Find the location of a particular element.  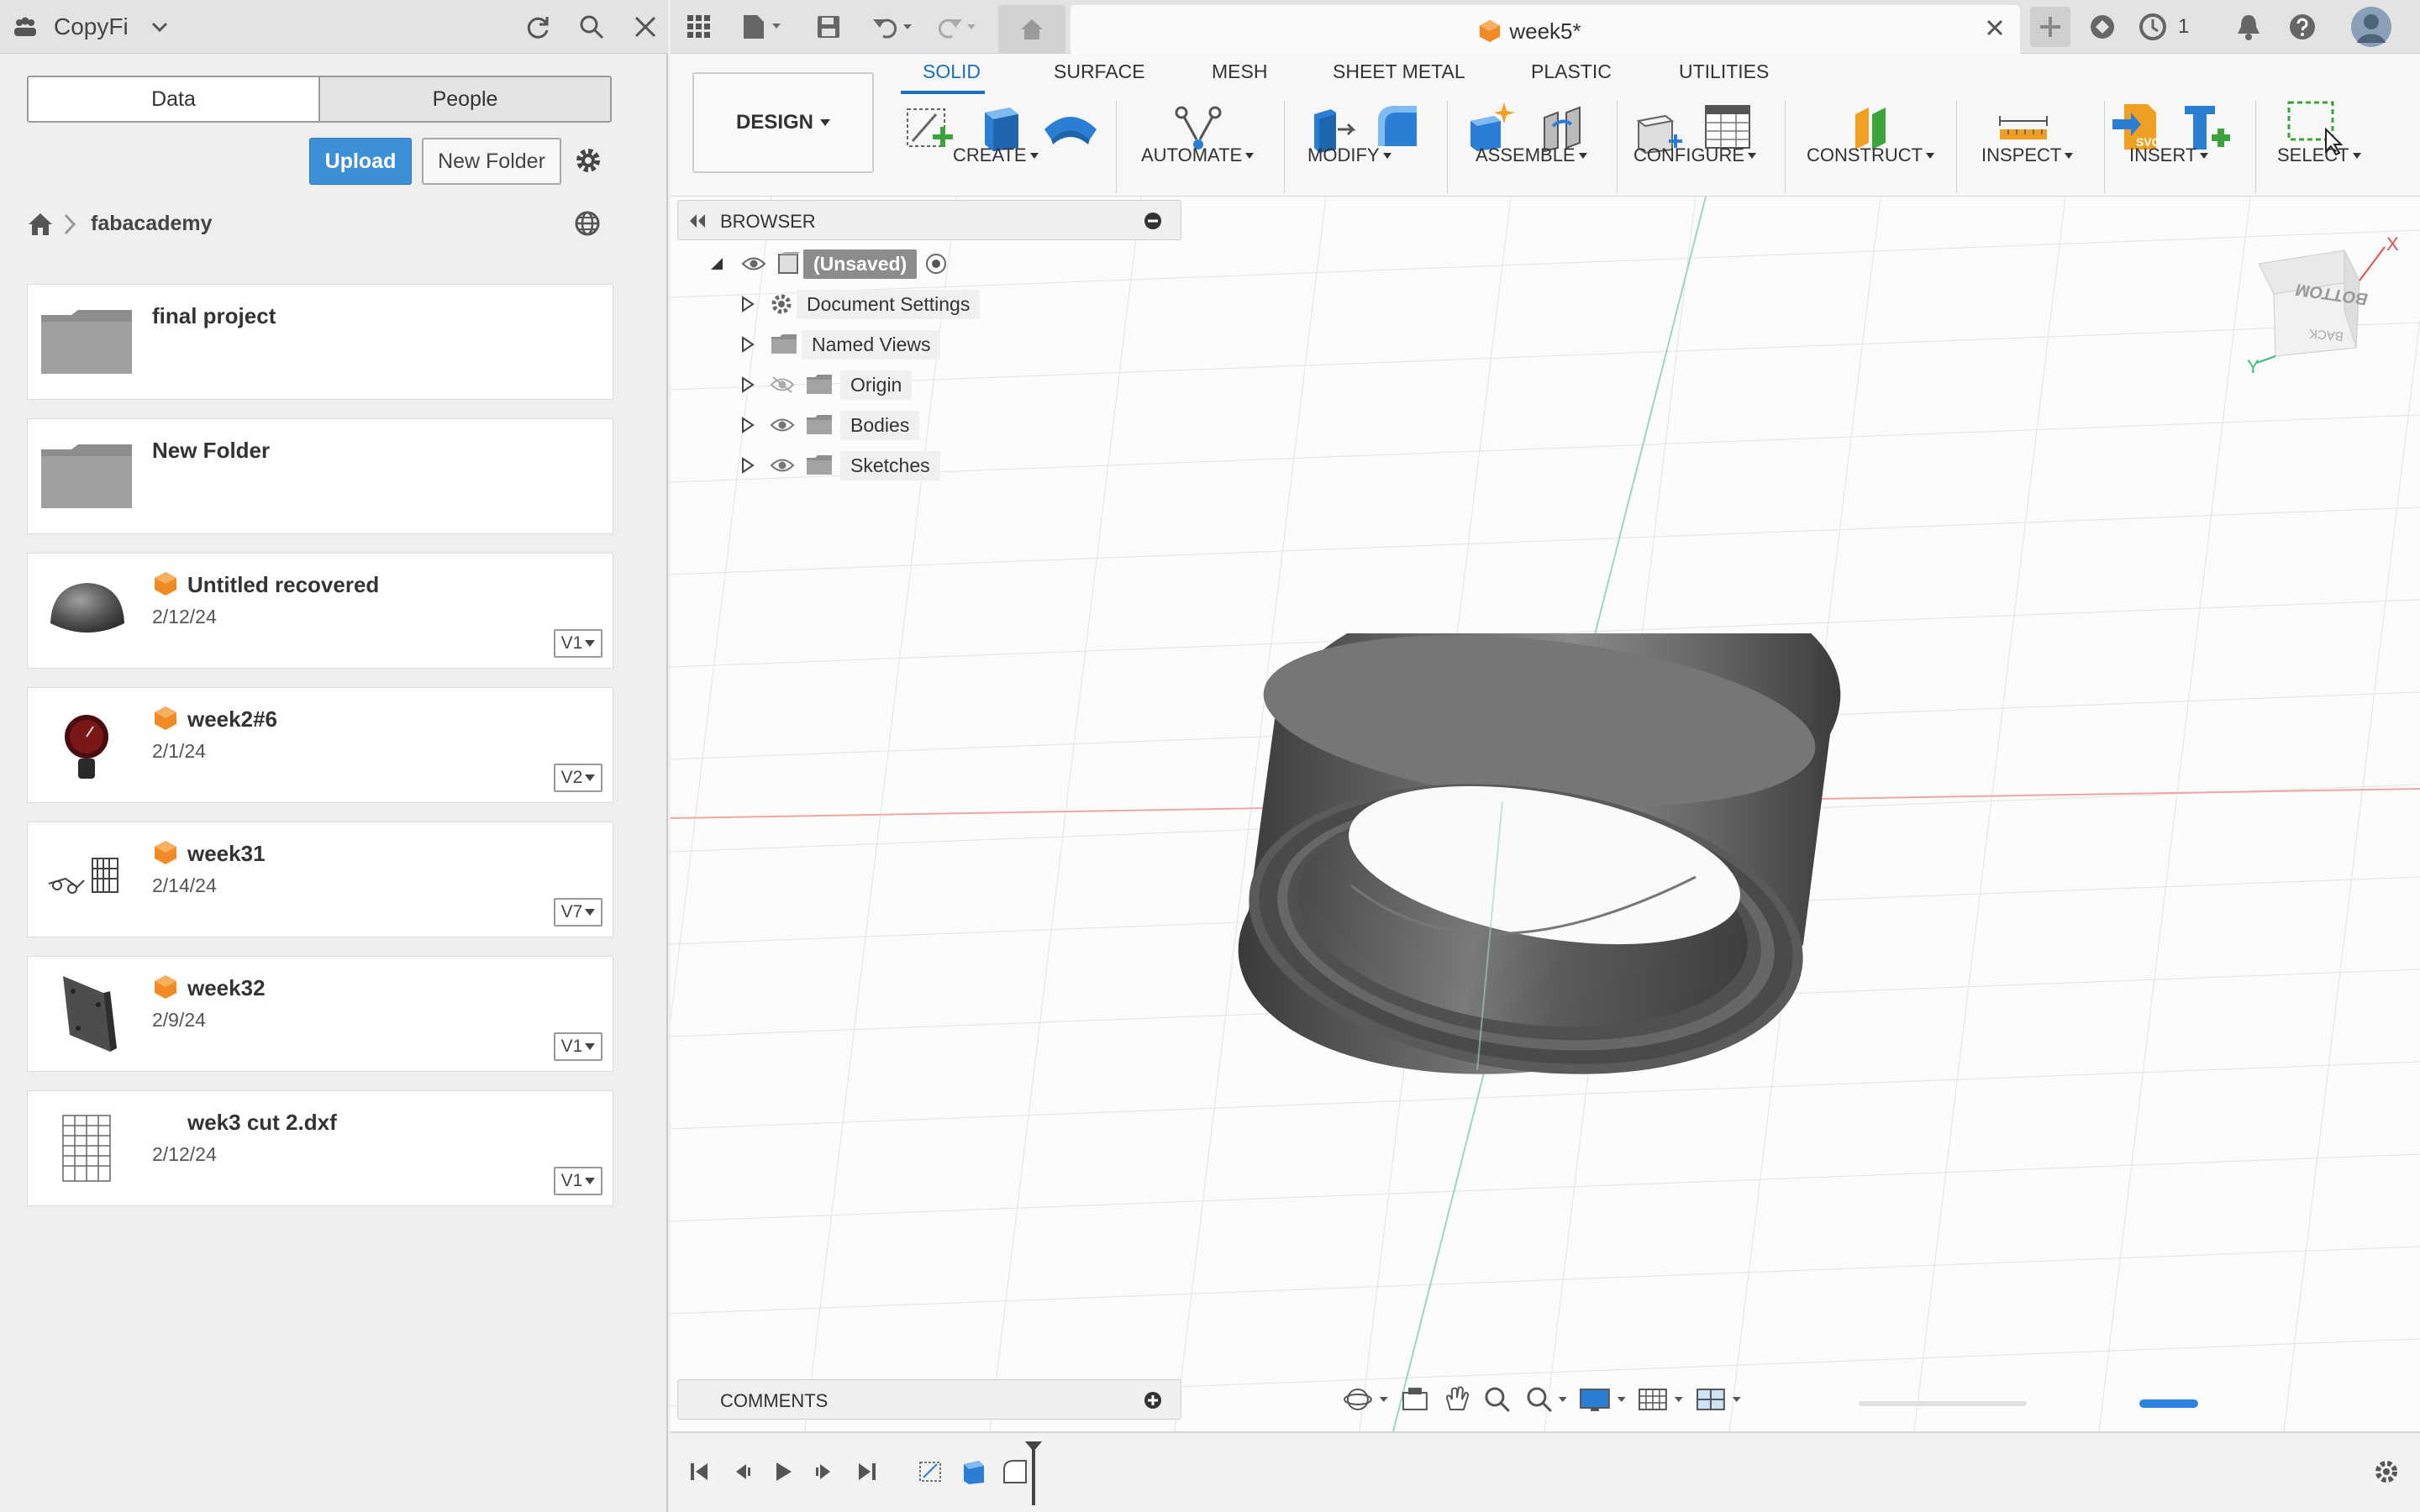

item-title: week32 is located at coordinates (226, 988).